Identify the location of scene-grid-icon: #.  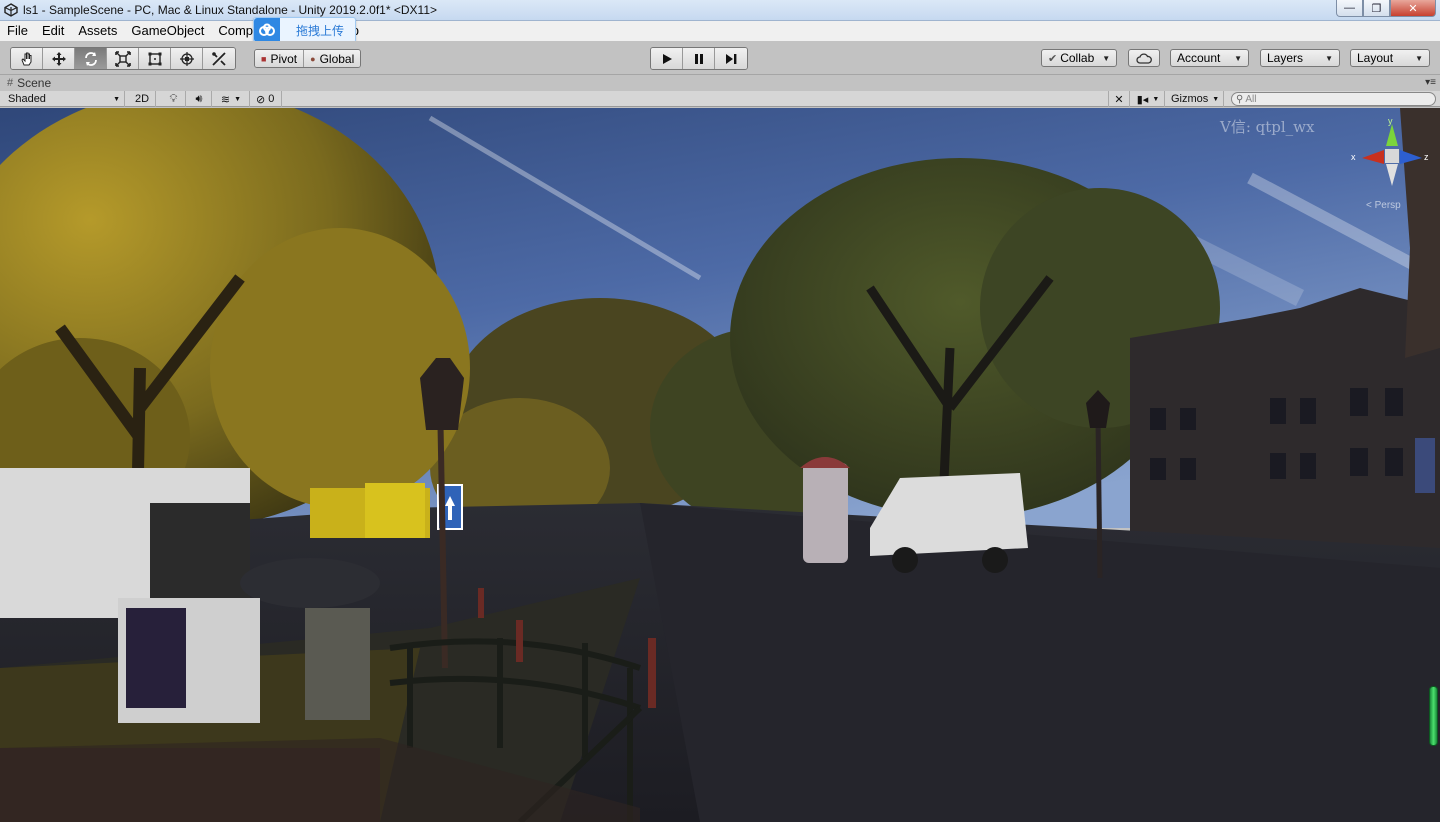
(10, 83).